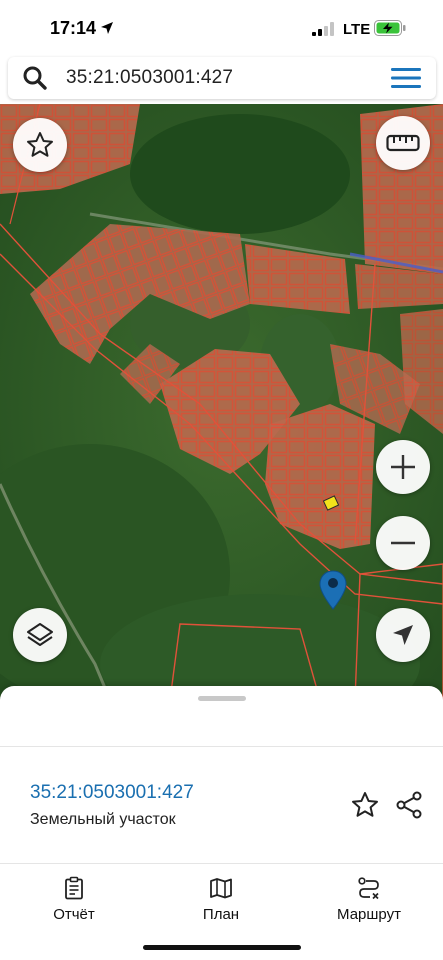  Describe the element at coordinates (390, 28) in the screenshot. I see `battery-charging-icon` at that location.